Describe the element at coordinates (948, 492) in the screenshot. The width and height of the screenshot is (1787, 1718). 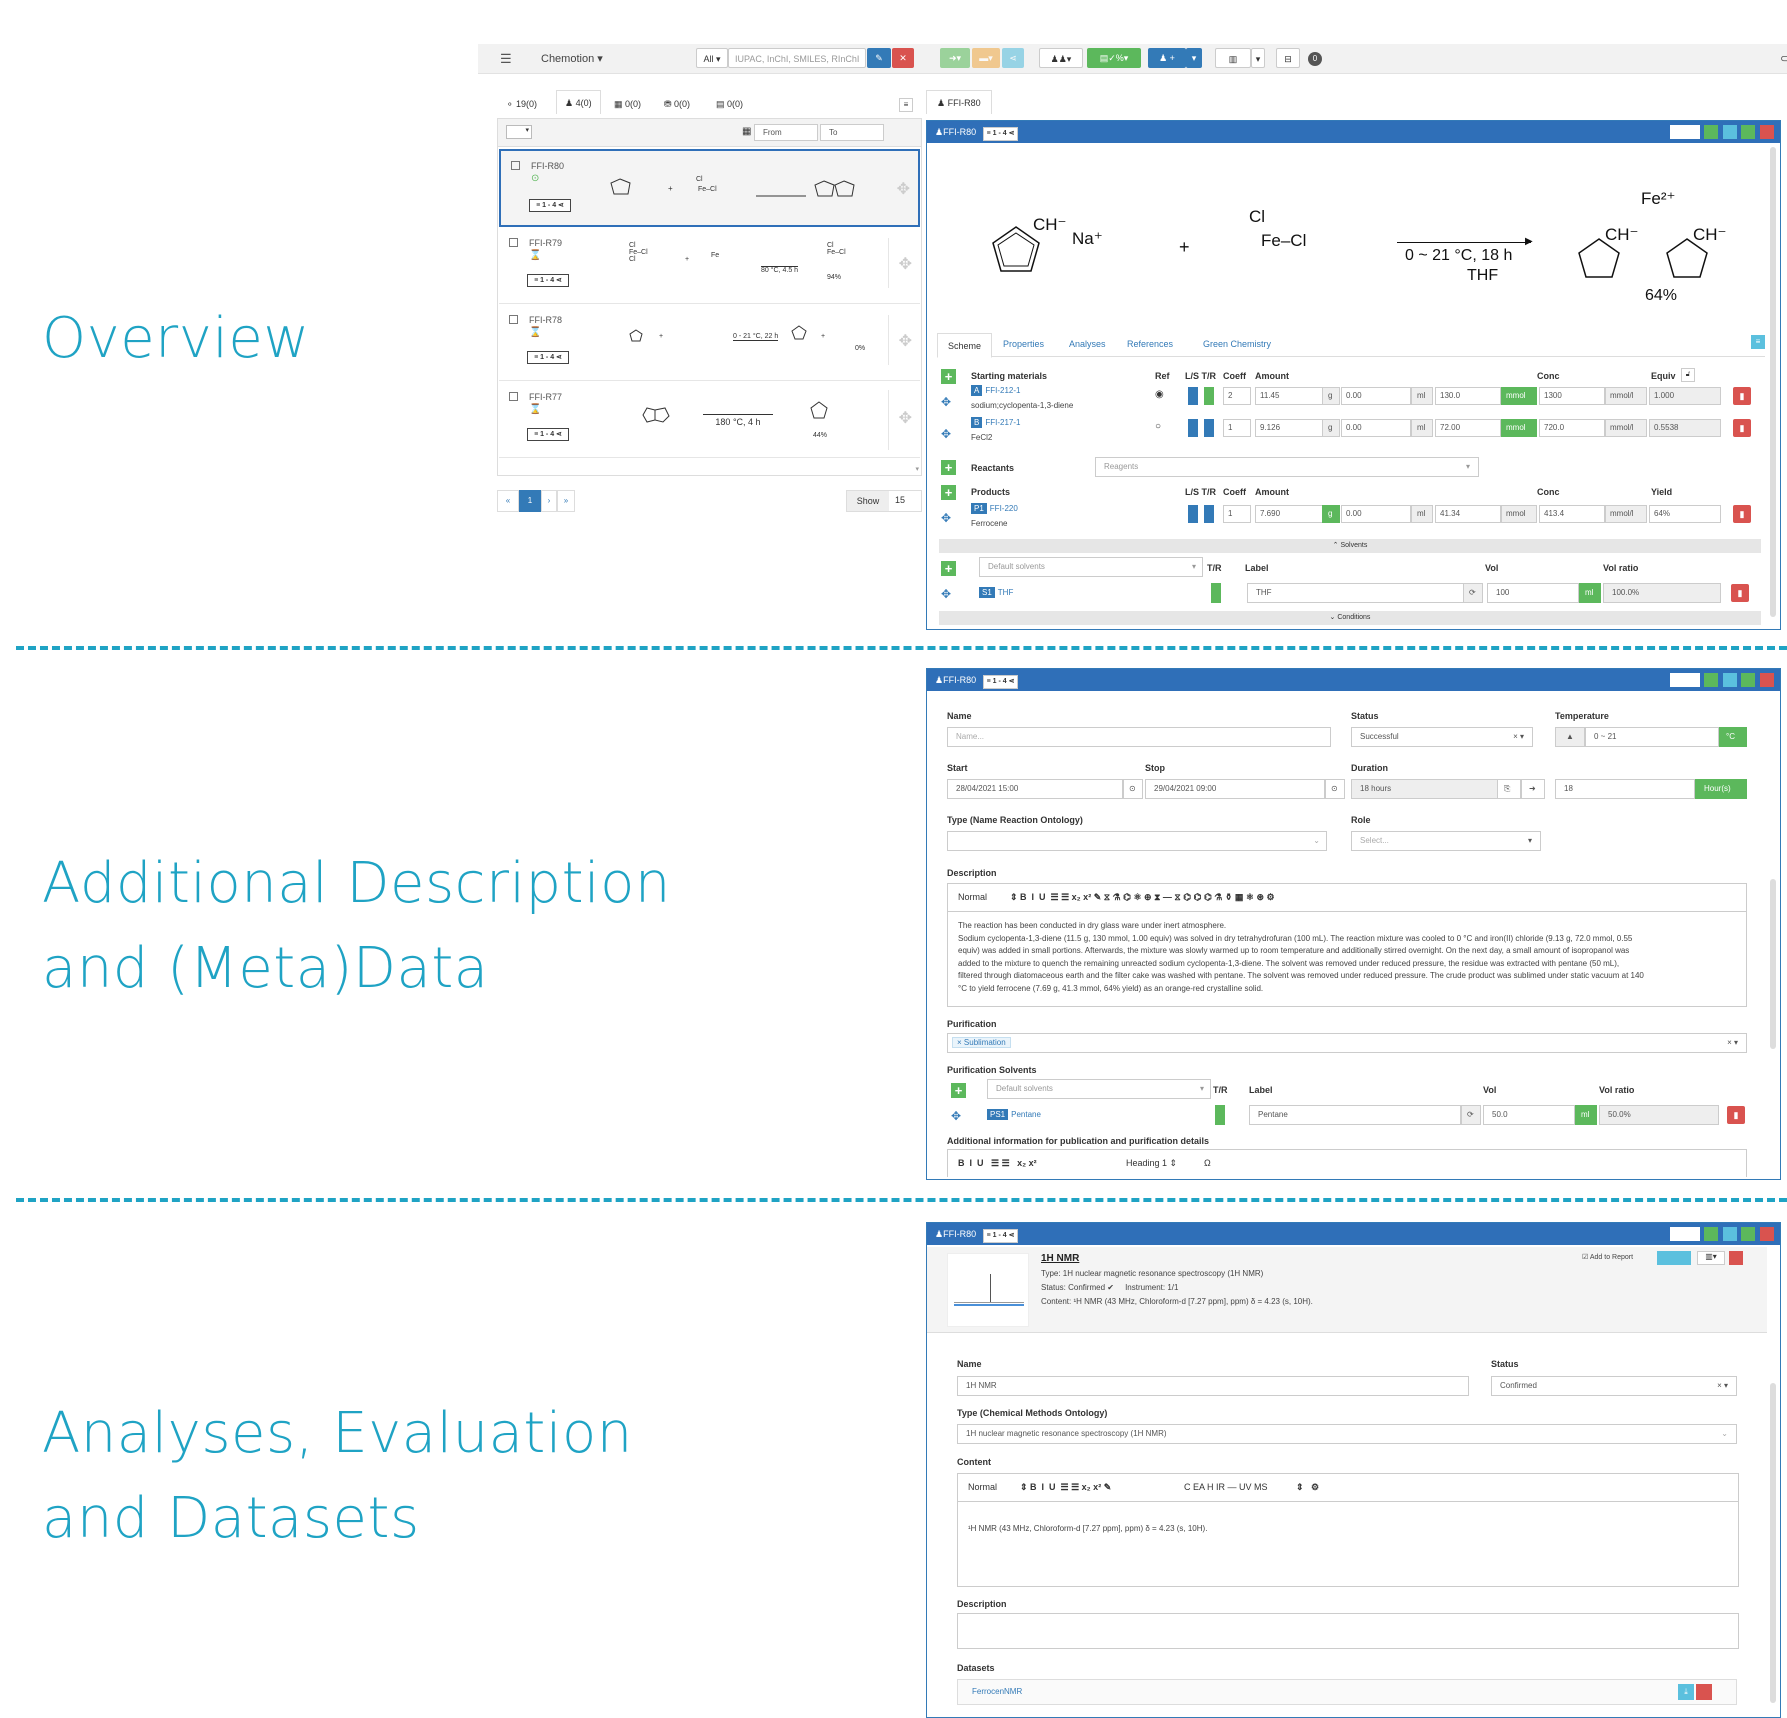
I see `add-product-button: +` at that location.